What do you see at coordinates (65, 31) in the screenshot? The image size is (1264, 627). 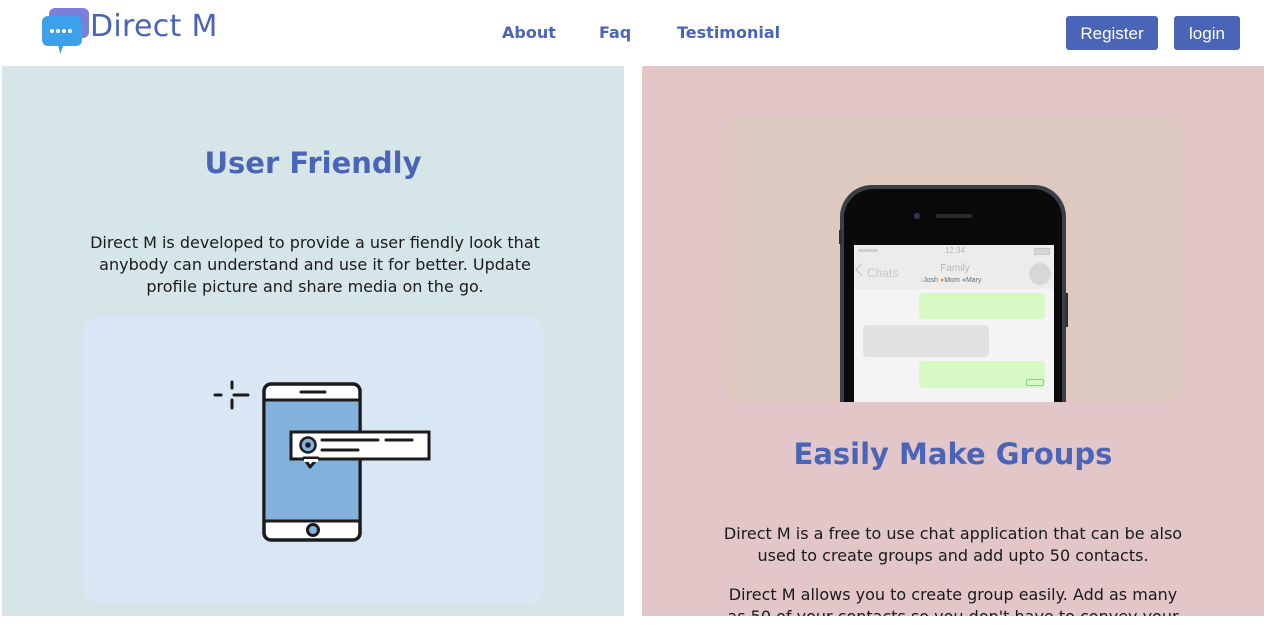 I see `chat-bubble-icon` at bounding box center [65, 31].